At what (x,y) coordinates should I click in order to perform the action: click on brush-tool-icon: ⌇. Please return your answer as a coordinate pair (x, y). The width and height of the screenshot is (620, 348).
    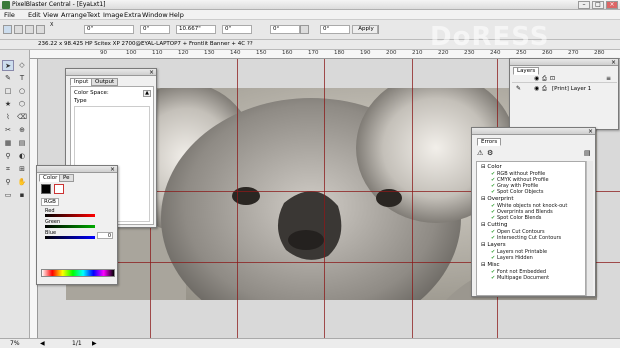
    Looking at the image, I should click on (8, 117).